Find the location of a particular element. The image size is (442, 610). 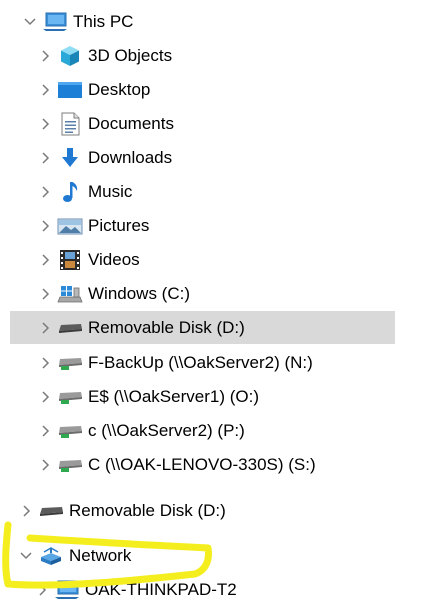

tree-item-this-pc: This PC is located at coordinates (75, 22).